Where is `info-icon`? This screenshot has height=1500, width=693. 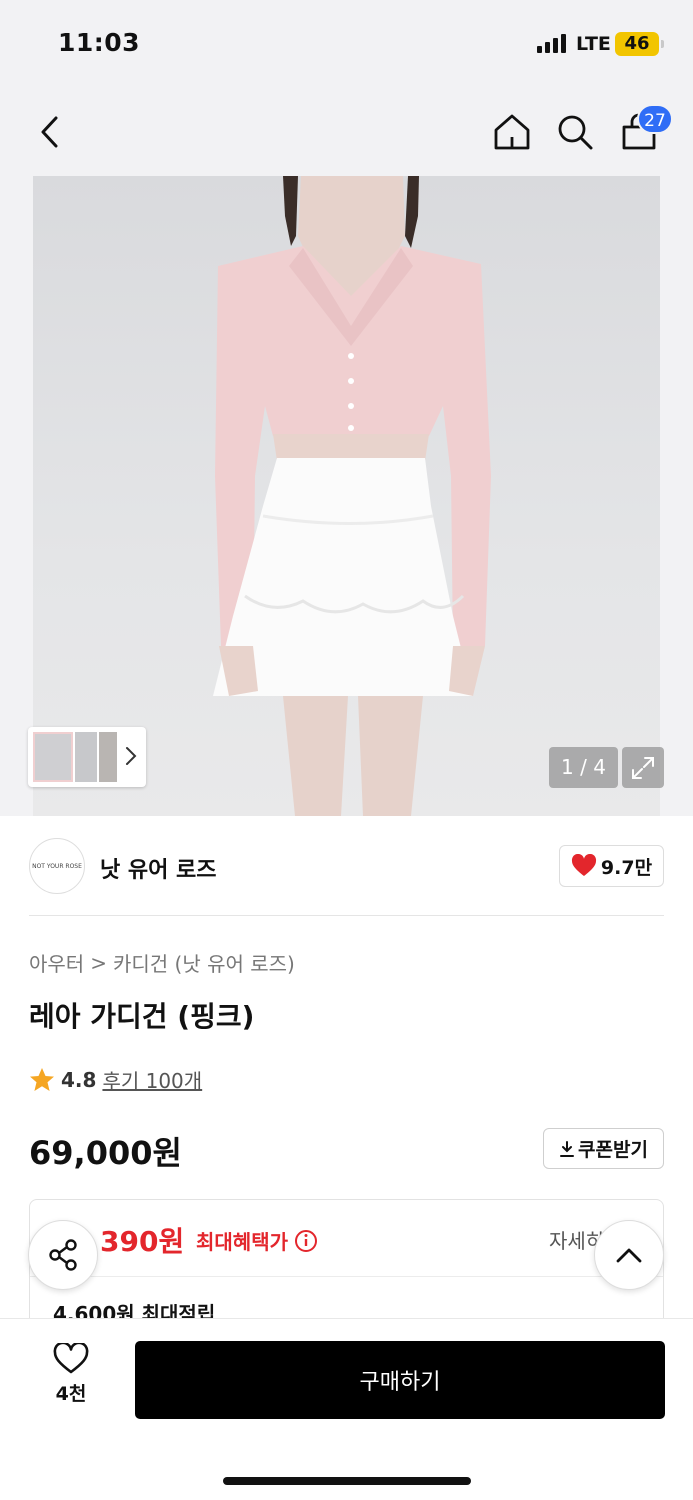 info-icon is located at coordinates (306, 1241).